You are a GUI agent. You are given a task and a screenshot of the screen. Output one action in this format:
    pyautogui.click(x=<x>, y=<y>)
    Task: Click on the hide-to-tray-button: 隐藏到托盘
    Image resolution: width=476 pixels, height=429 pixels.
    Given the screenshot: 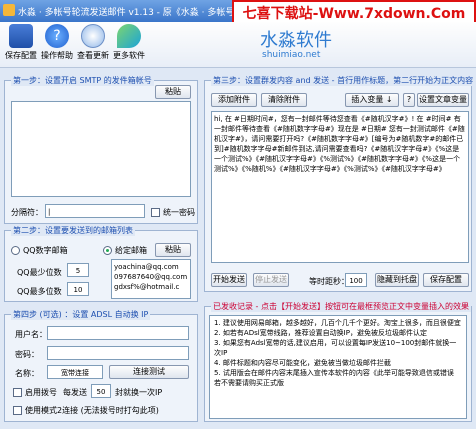 What is the action you would take?
    pyautogui.click(x=397, y=280)
    